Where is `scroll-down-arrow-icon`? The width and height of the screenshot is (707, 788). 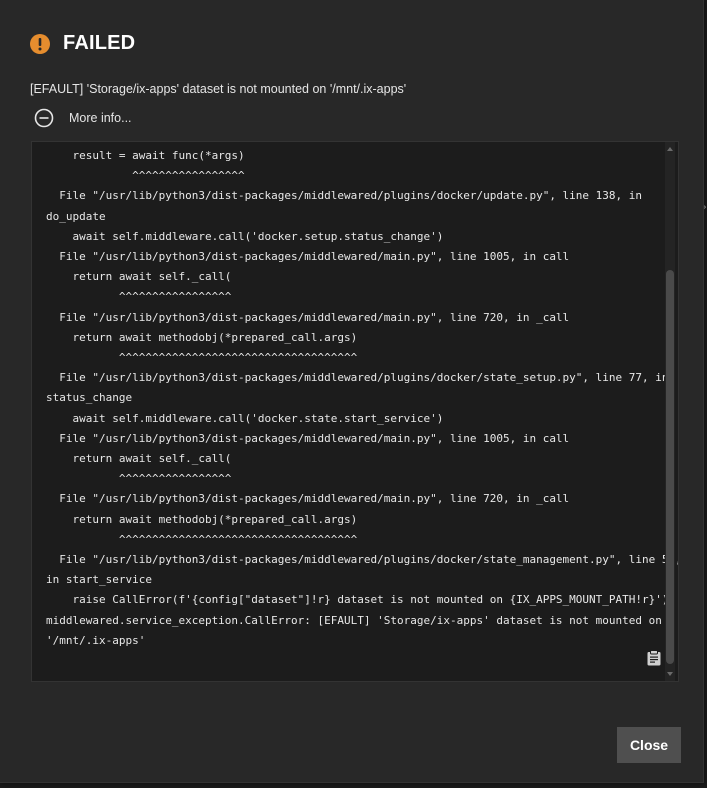
scroll-down-arrow-icon is located at coordinates (670, 674).